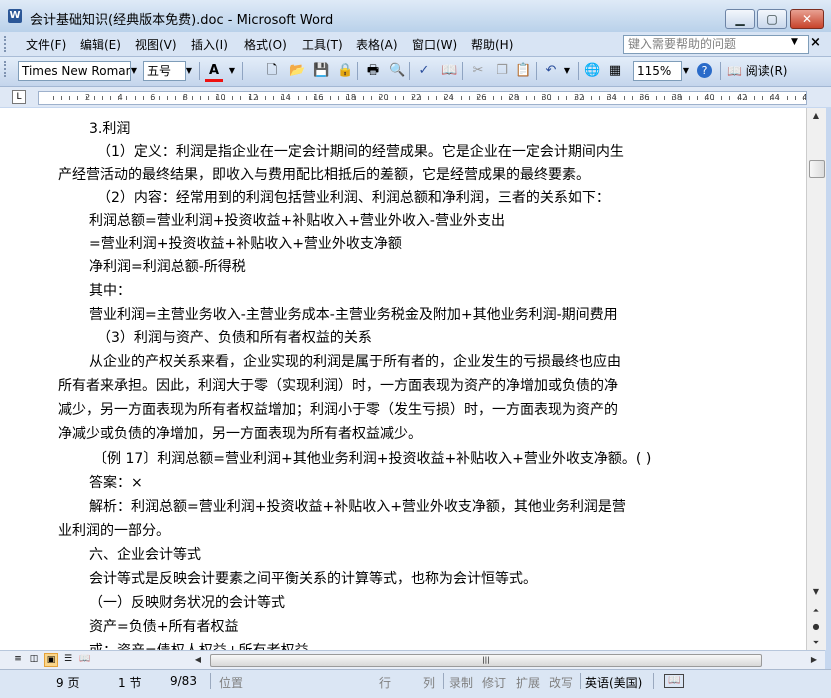 The width and height of the screenshot is (831, 698). I want to click on vertical-scroll-thumb, so click(817, 169).